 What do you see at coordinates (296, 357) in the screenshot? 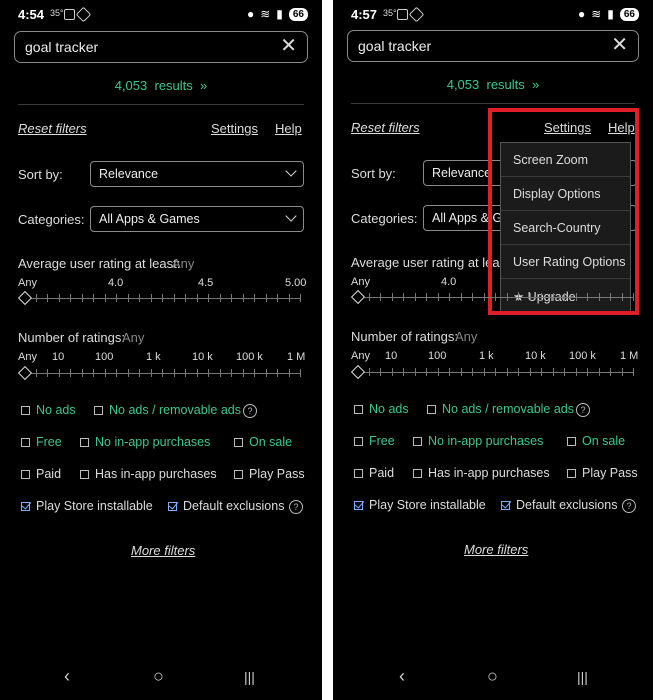
I see `num-ratings-tick: 1 M` at bounding box center [296, 357].